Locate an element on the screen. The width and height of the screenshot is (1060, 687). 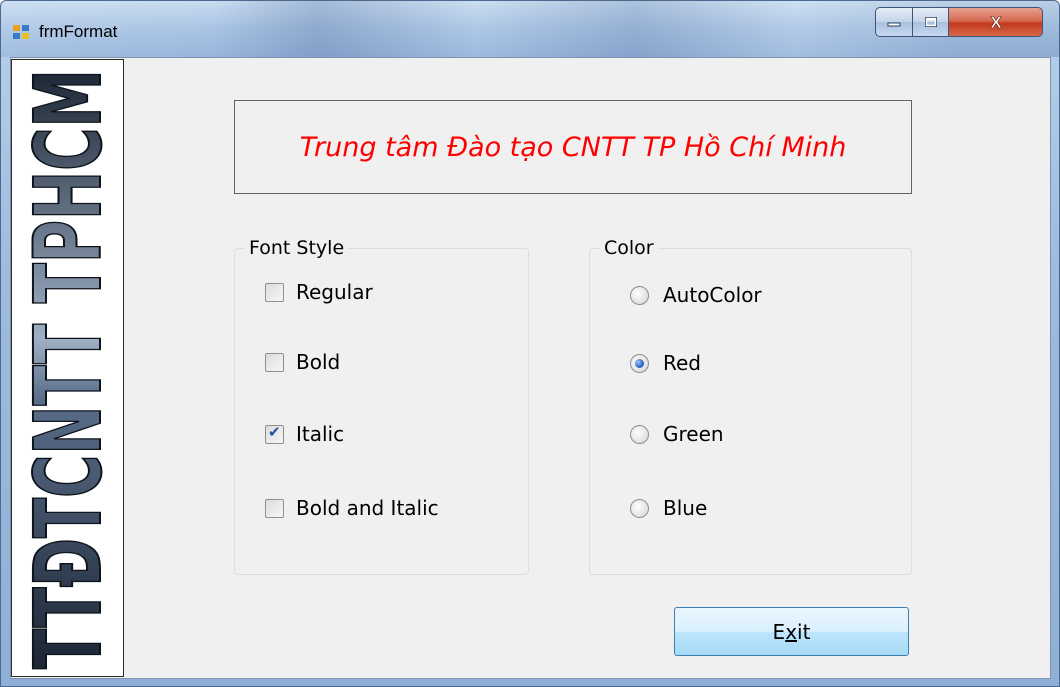
banner-text: Trung tâm Đào tạo CNTT TP Hồ Chí Minh is located at coordinates (573, 147).